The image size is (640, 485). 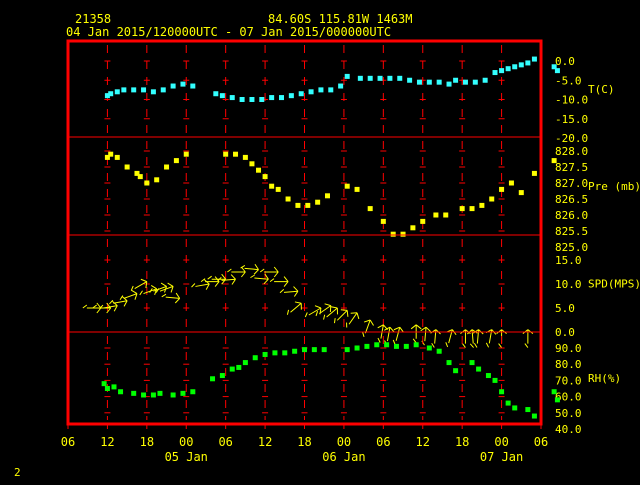 What do you see at coordinates (571, 151) in the screenshot?
I see `y-tick-label-pressure: 828.0` at bounding box center [571, 151].